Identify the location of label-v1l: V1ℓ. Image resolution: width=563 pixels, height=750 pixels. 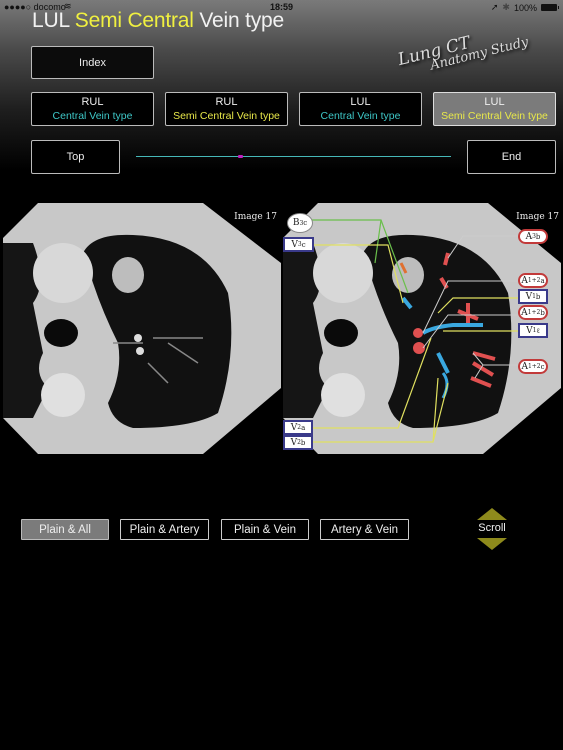
(533, 330).